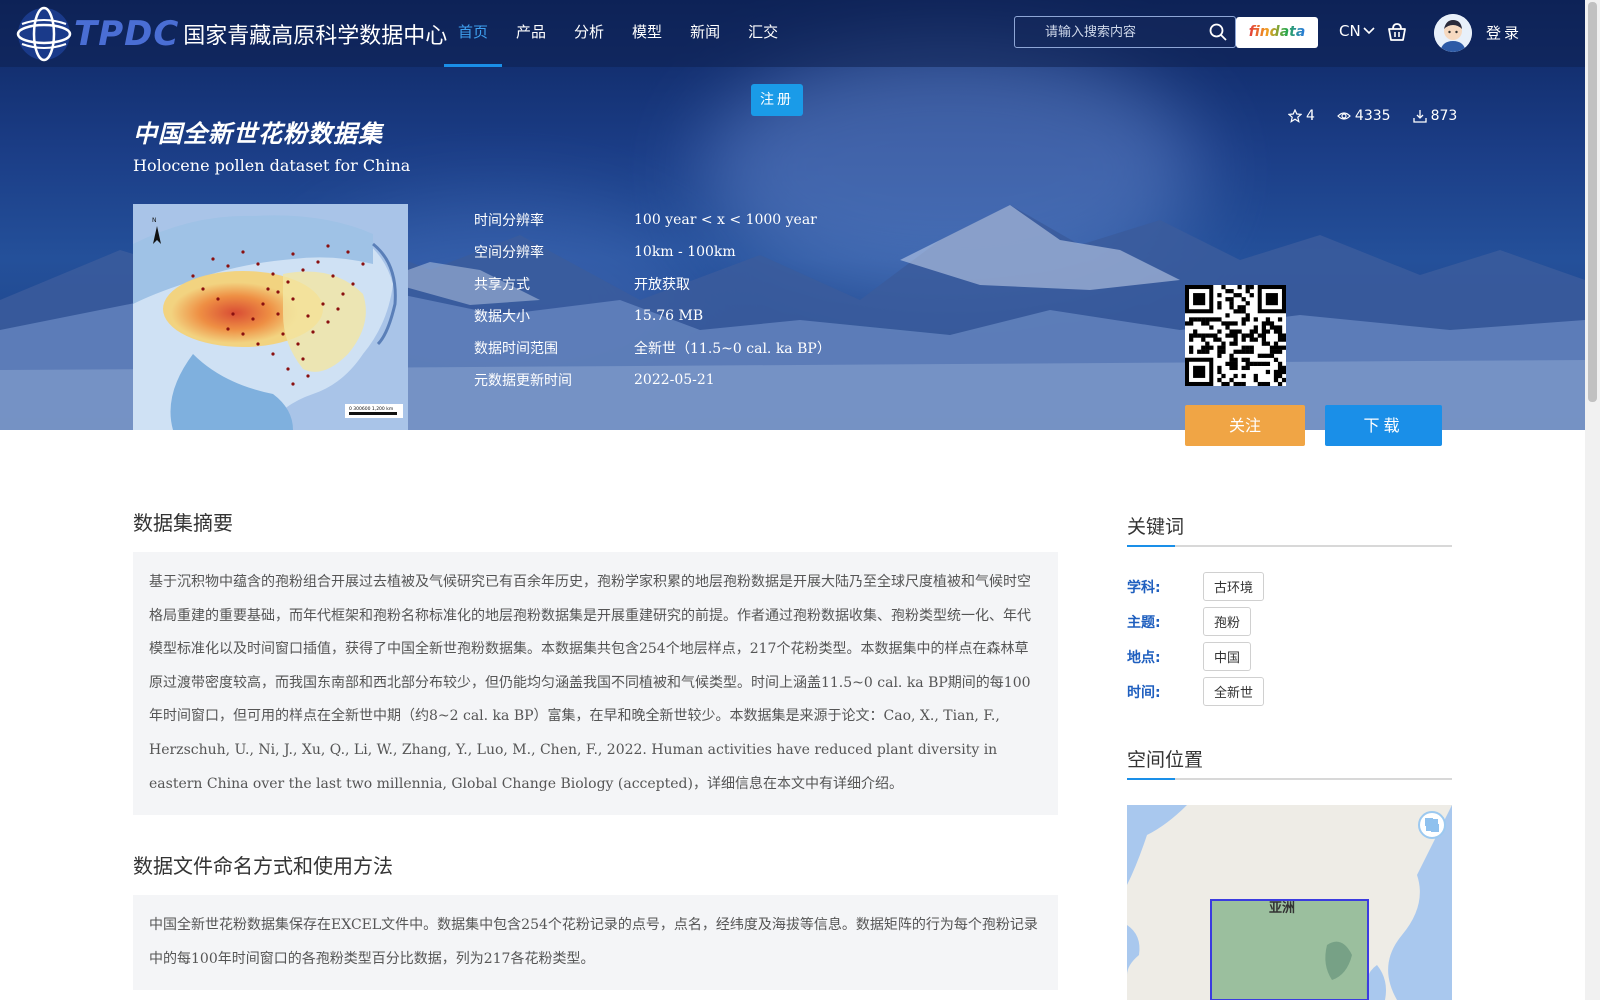 This screenshot has width=1600, height=1000. What do you see at coordinates (1289, 762) in the screenshot?
I see `location-title: 空间位置` at bounding box center [1289, 762].